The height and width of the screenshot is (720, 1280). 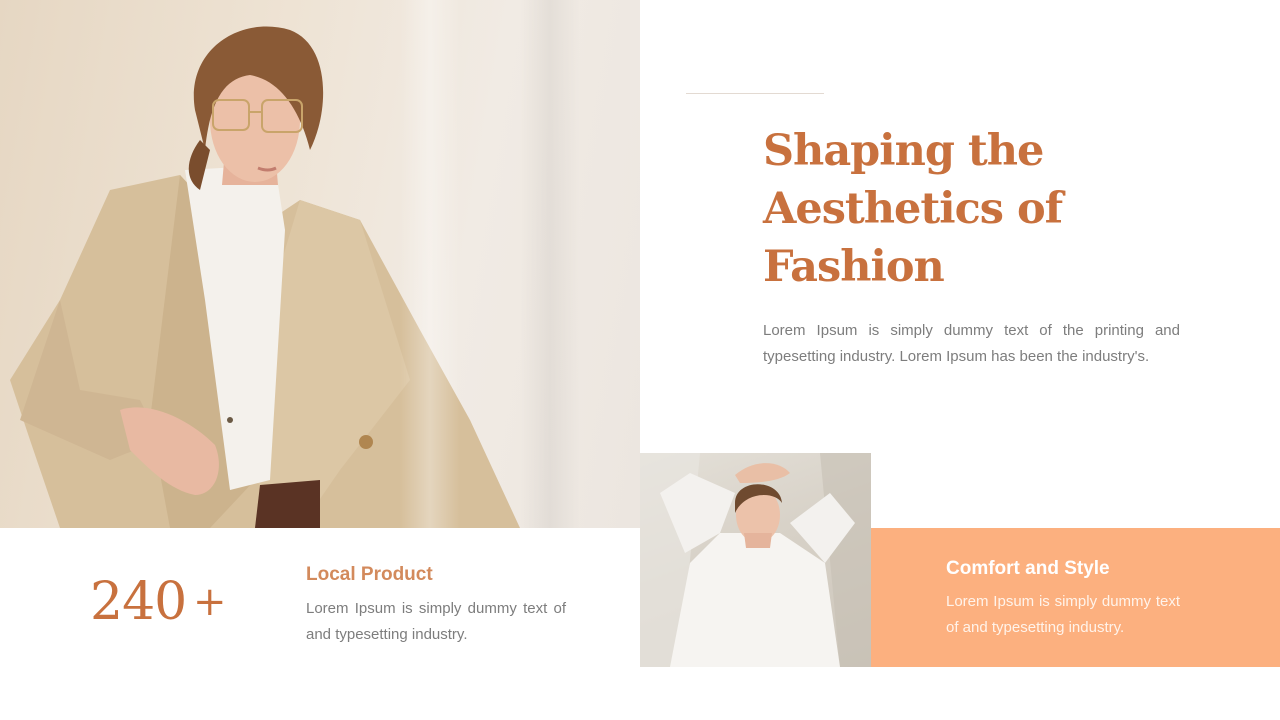 I want to click on secondary-model-illustration, so click(x=755, y=560).